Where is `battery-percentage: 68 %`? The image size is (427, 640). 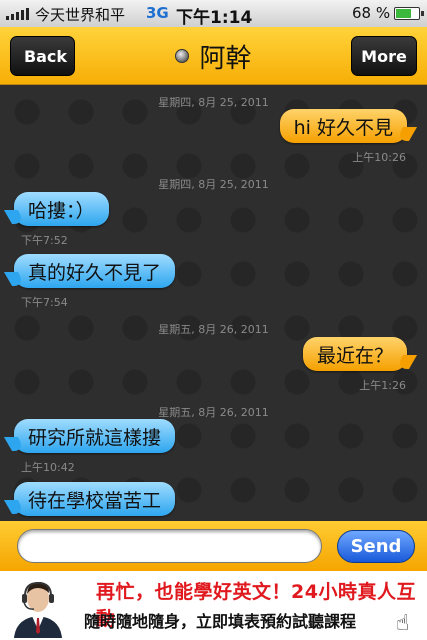
battery-percentage: 68 % is located at coordinates (371, 13).